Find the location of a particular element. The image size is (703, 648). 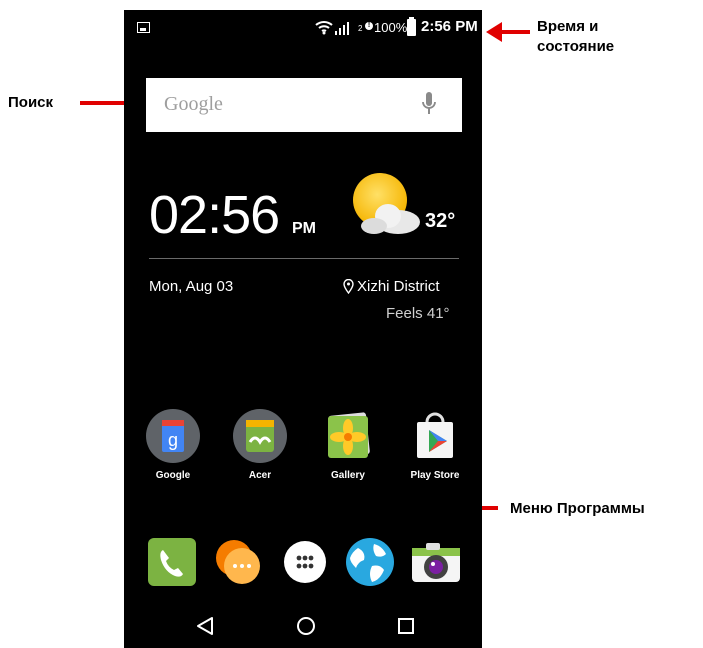

battery-icon is located at coordinates (411, 26).